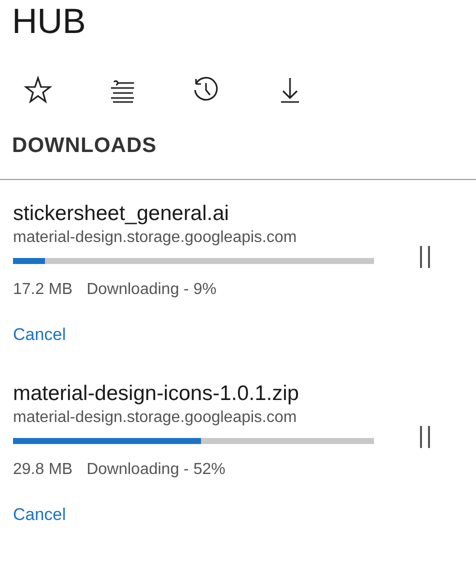 The height and width of the screenshot is (574, 476). Describe the element at coordinates (156, 394) in the screenshot. I see `file-name: material-design-icons-1.0.1.zip` at that location.